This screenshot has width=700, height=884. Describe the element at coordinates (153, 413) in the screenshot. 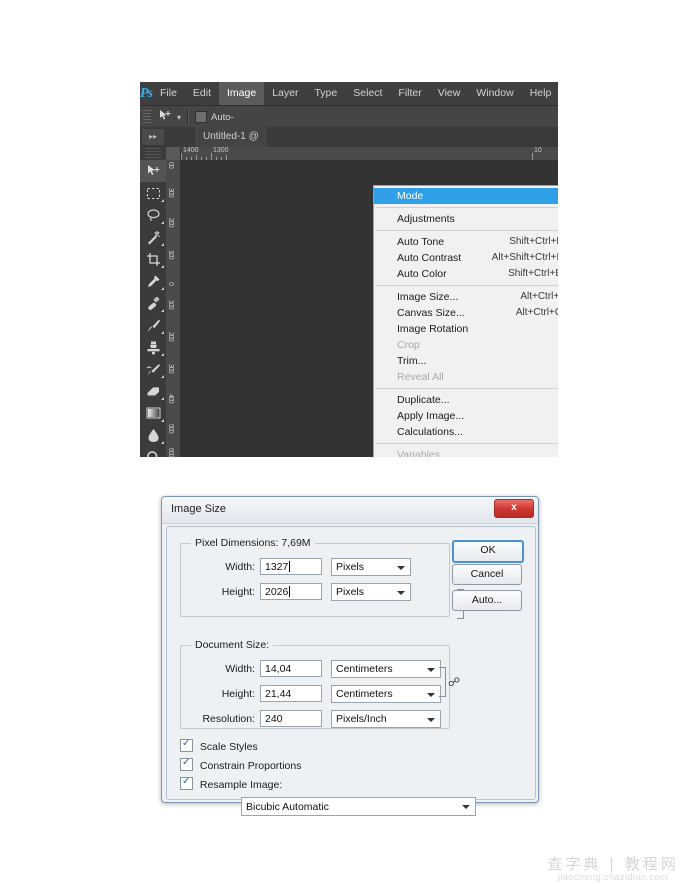

I see `tool-gradient` at that location.